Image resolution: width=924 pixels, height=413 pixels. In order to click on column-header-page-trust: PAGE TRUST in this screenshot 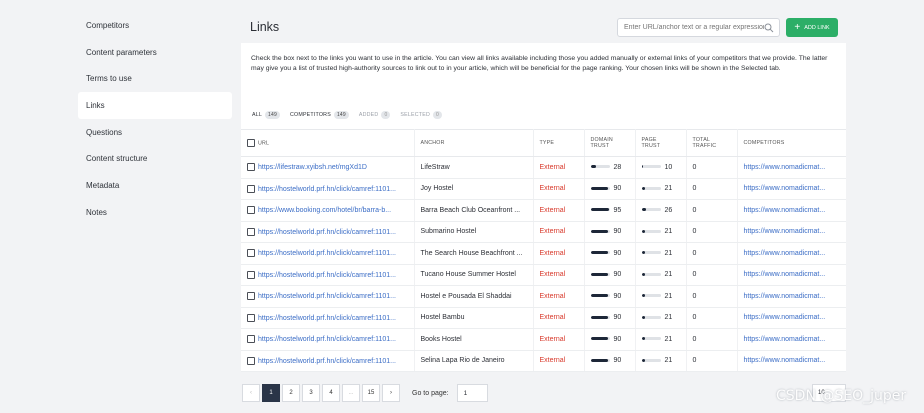, I will do `click(661, 143)`.